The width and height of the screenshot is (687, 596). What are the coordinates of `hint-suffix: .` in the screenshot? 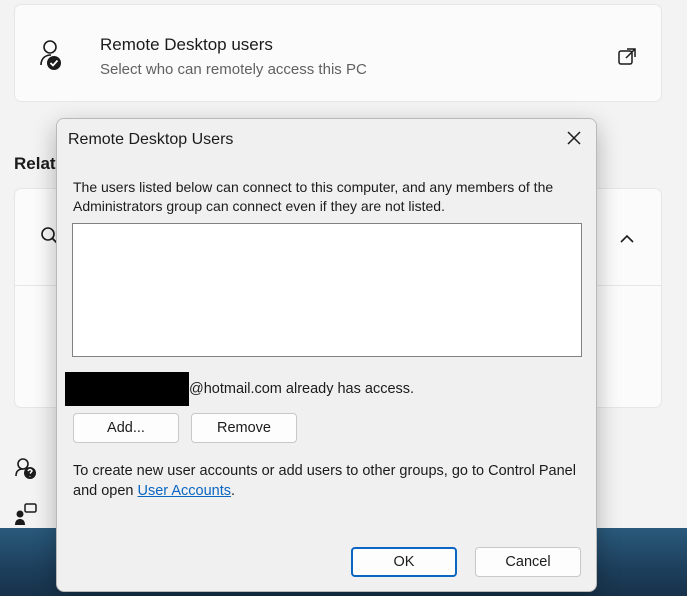 It's located at (233, 491).